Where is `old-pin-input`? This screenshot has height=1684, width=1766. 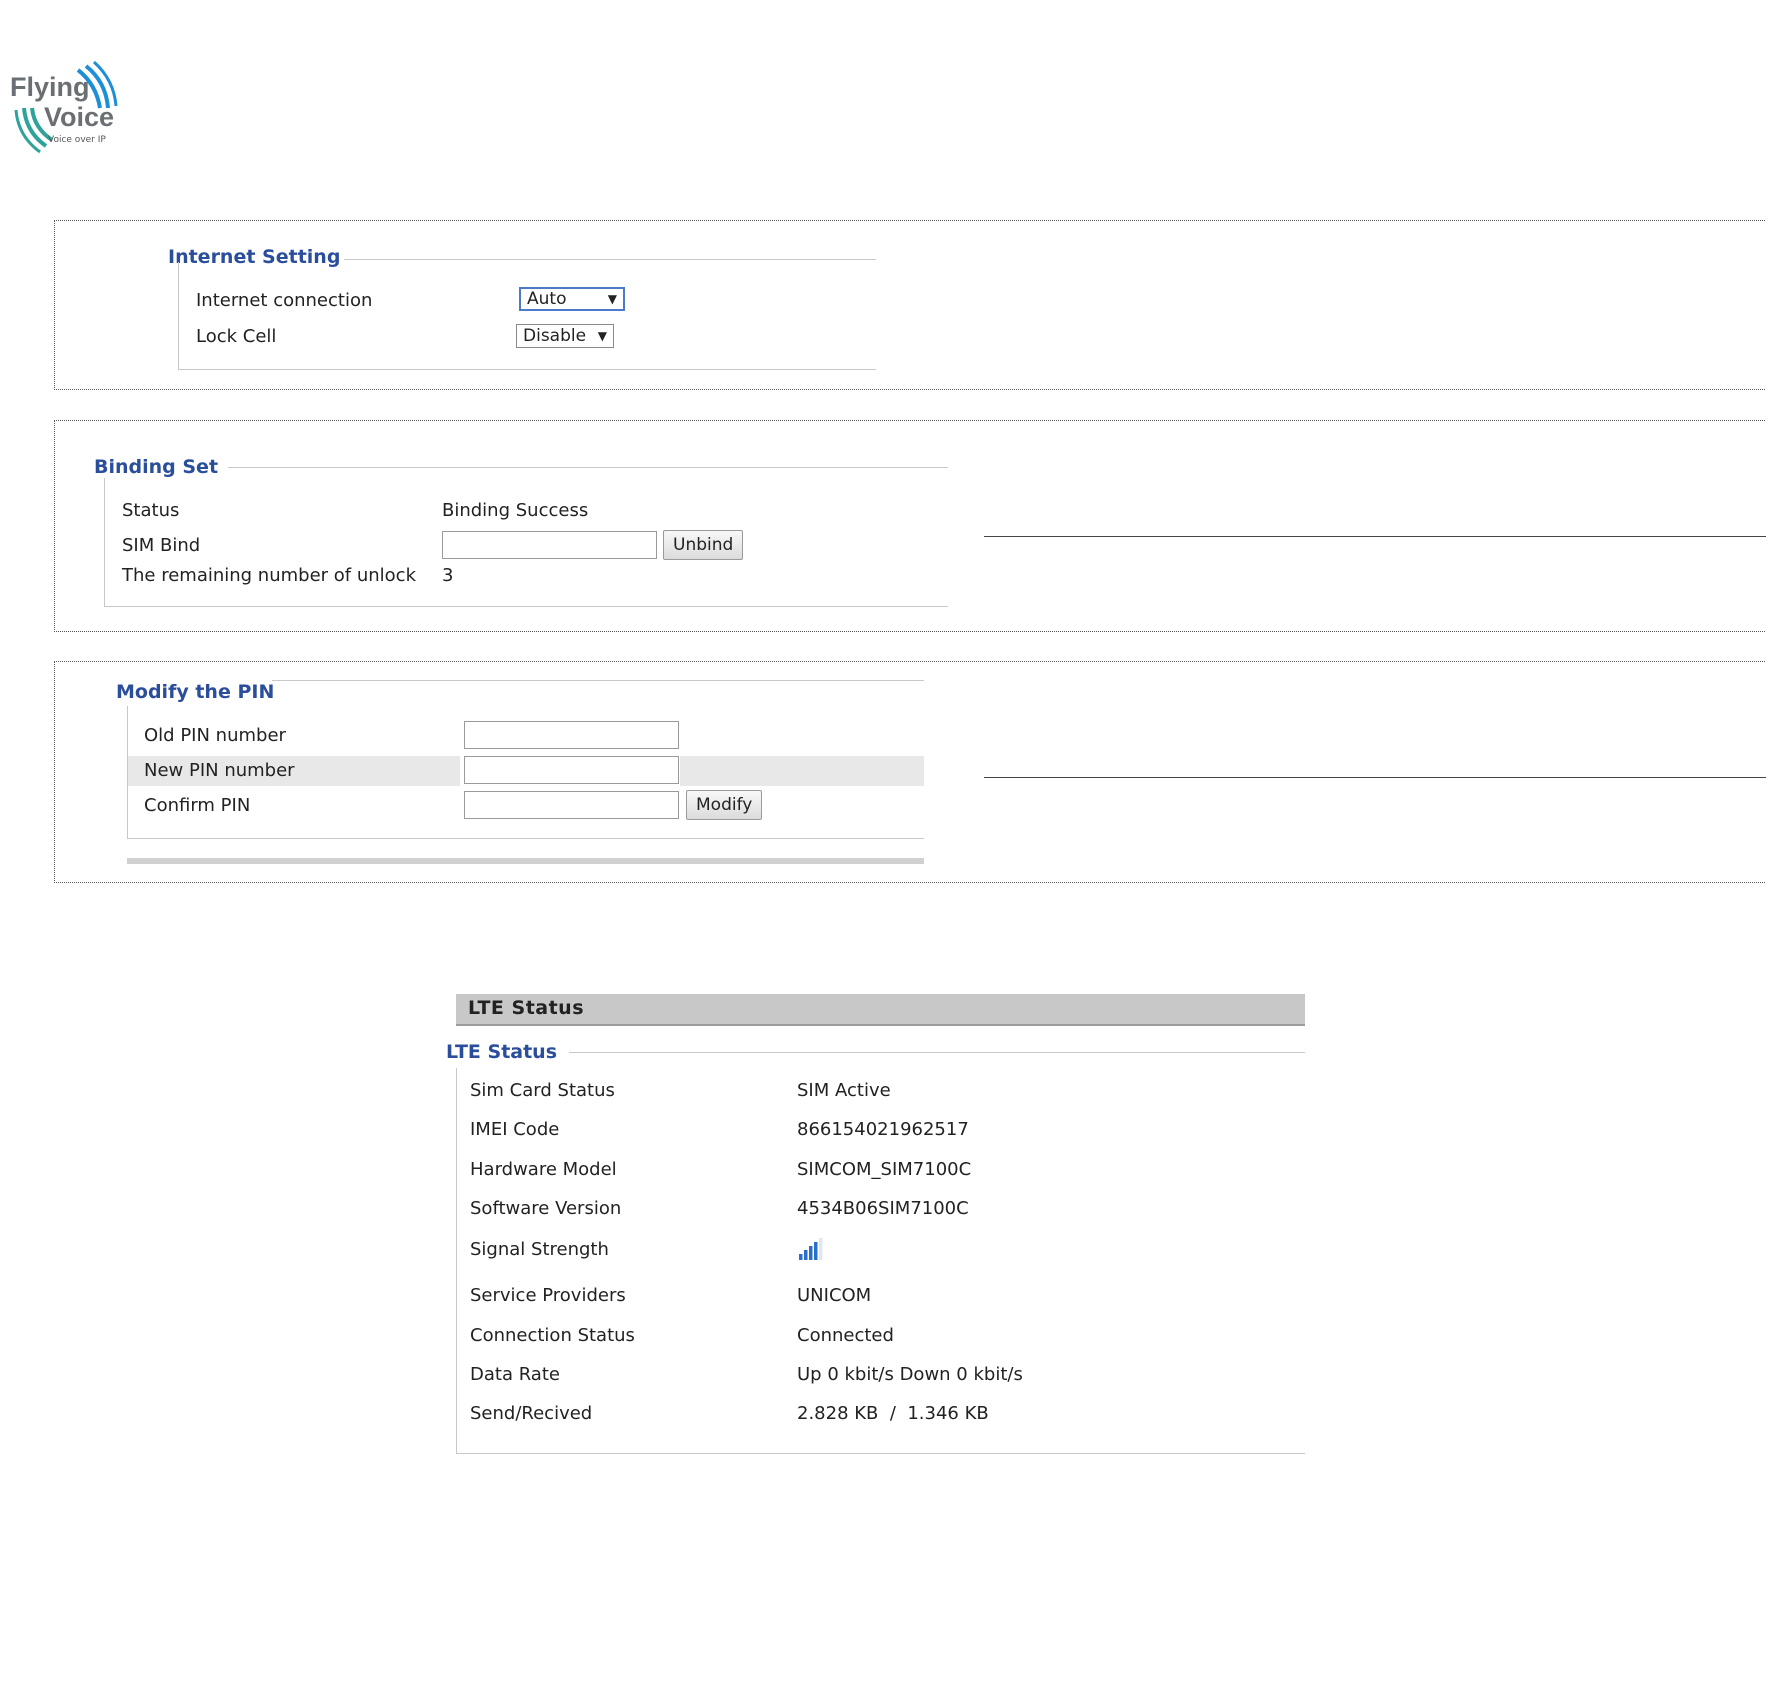
old-pin-input is located at coordinates (571, 735).